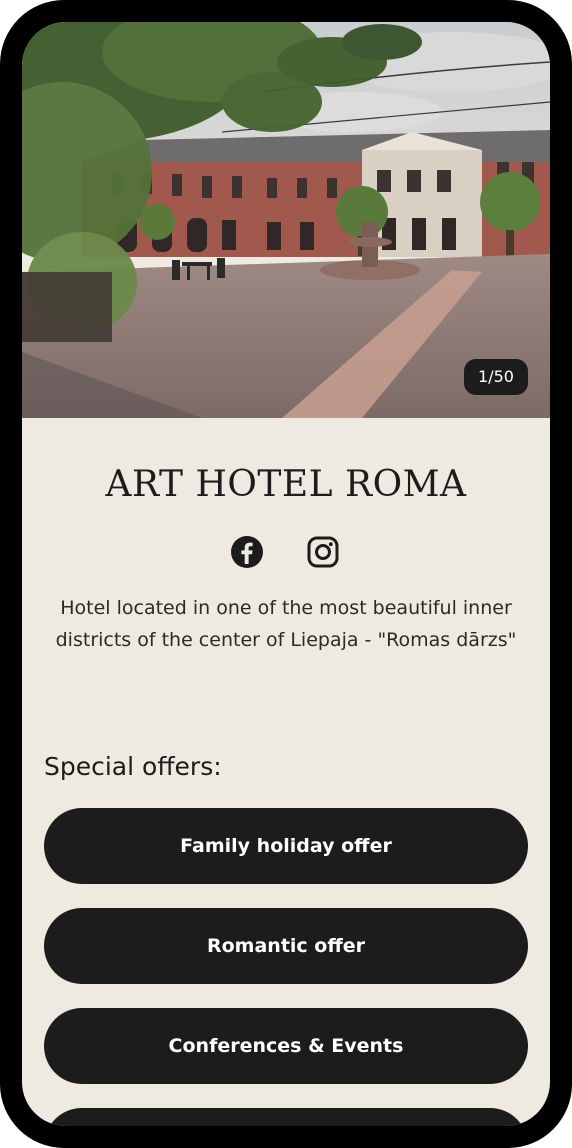 This screenshot has width=572, height=1148. I want to click on hotel-title: ART HOTEL ROMA, so click(286, 484).